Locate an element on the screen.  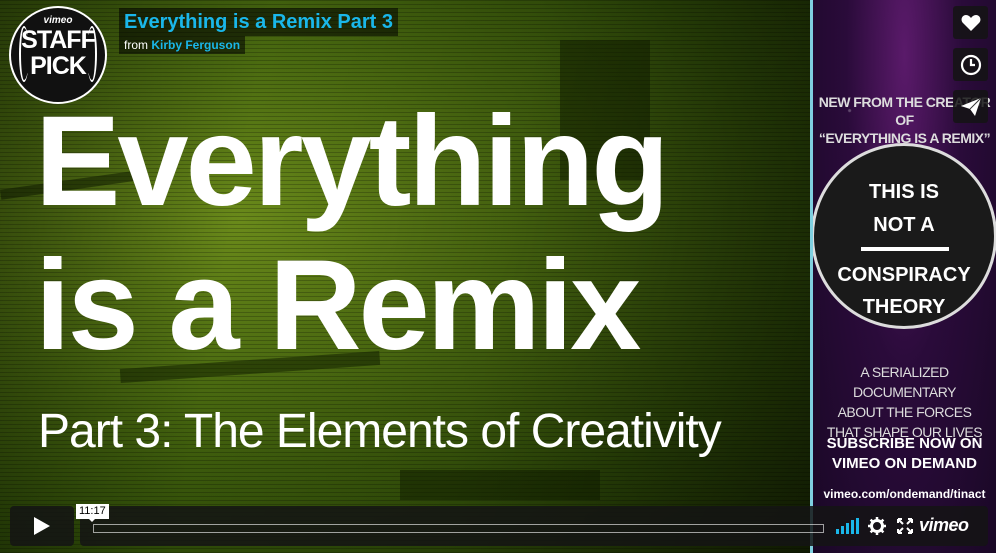
ad-circle-line1: THIS IS is located at coordinates (903, 192).